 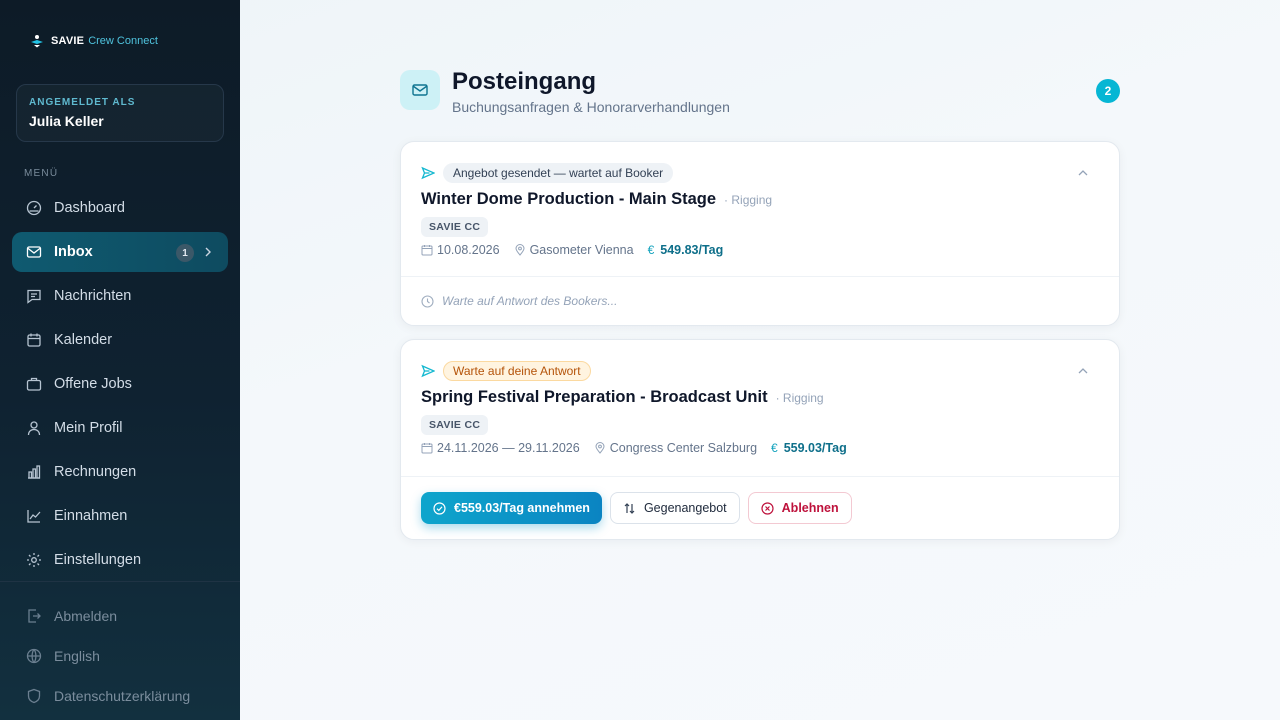 What do you see at coordinates (34, 696) in the screenshot?
I see `shield-icon` at bounding box center [34, 696].